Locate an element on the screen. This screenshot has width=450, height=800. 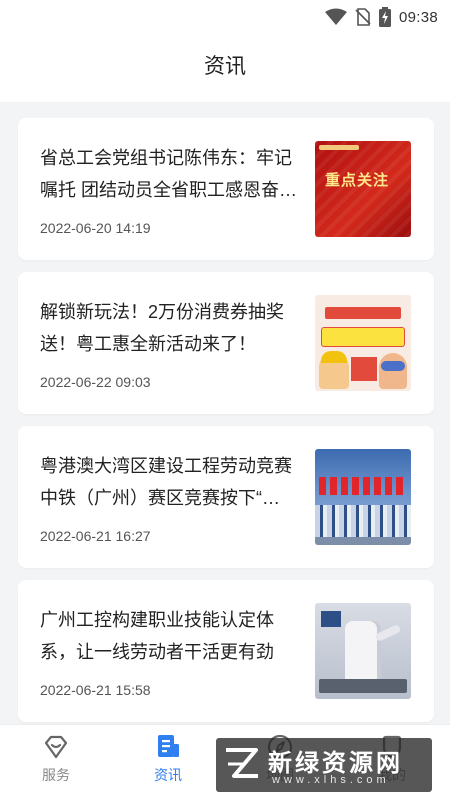
news-date: 2022-06-22 09:03 is located at coordinates (95, 382).